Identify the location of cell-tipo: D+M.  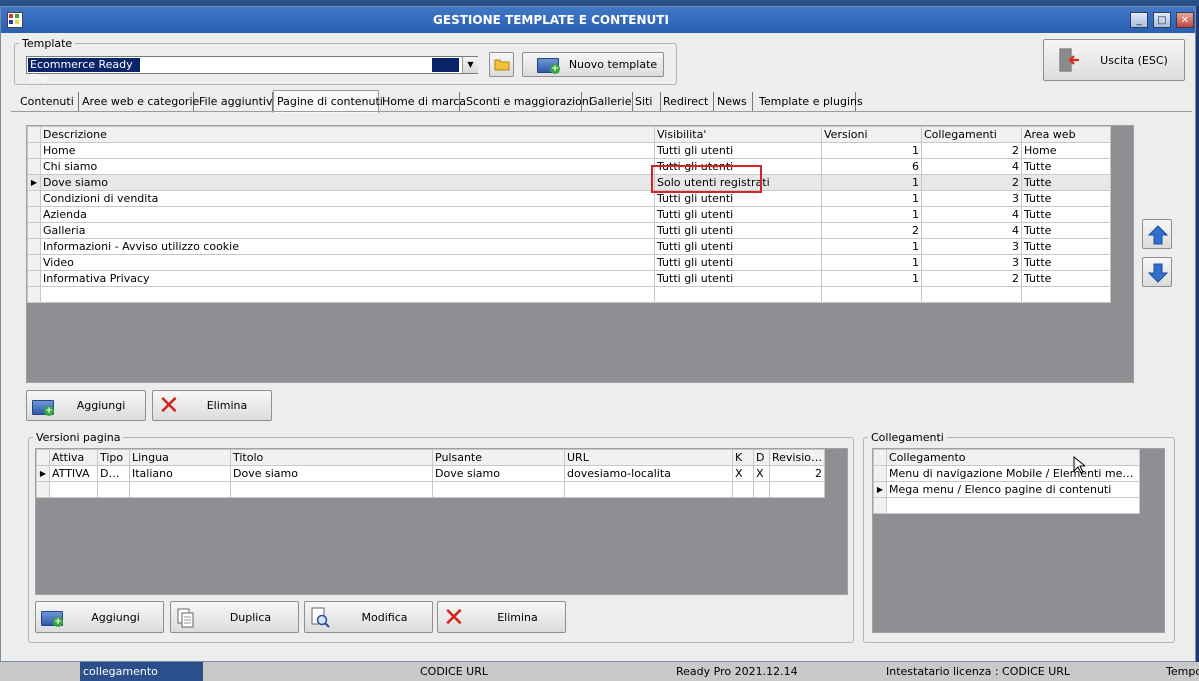
(113, 473).